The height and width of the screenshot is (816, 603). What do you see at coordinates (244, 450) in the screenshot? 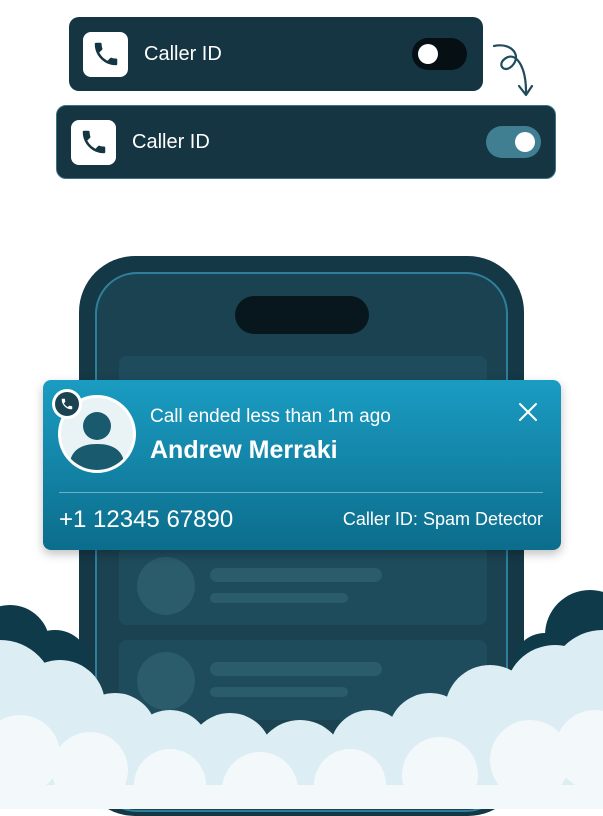
I see `caller-name: Andrew Merraki` at bounding box center [244, 450].